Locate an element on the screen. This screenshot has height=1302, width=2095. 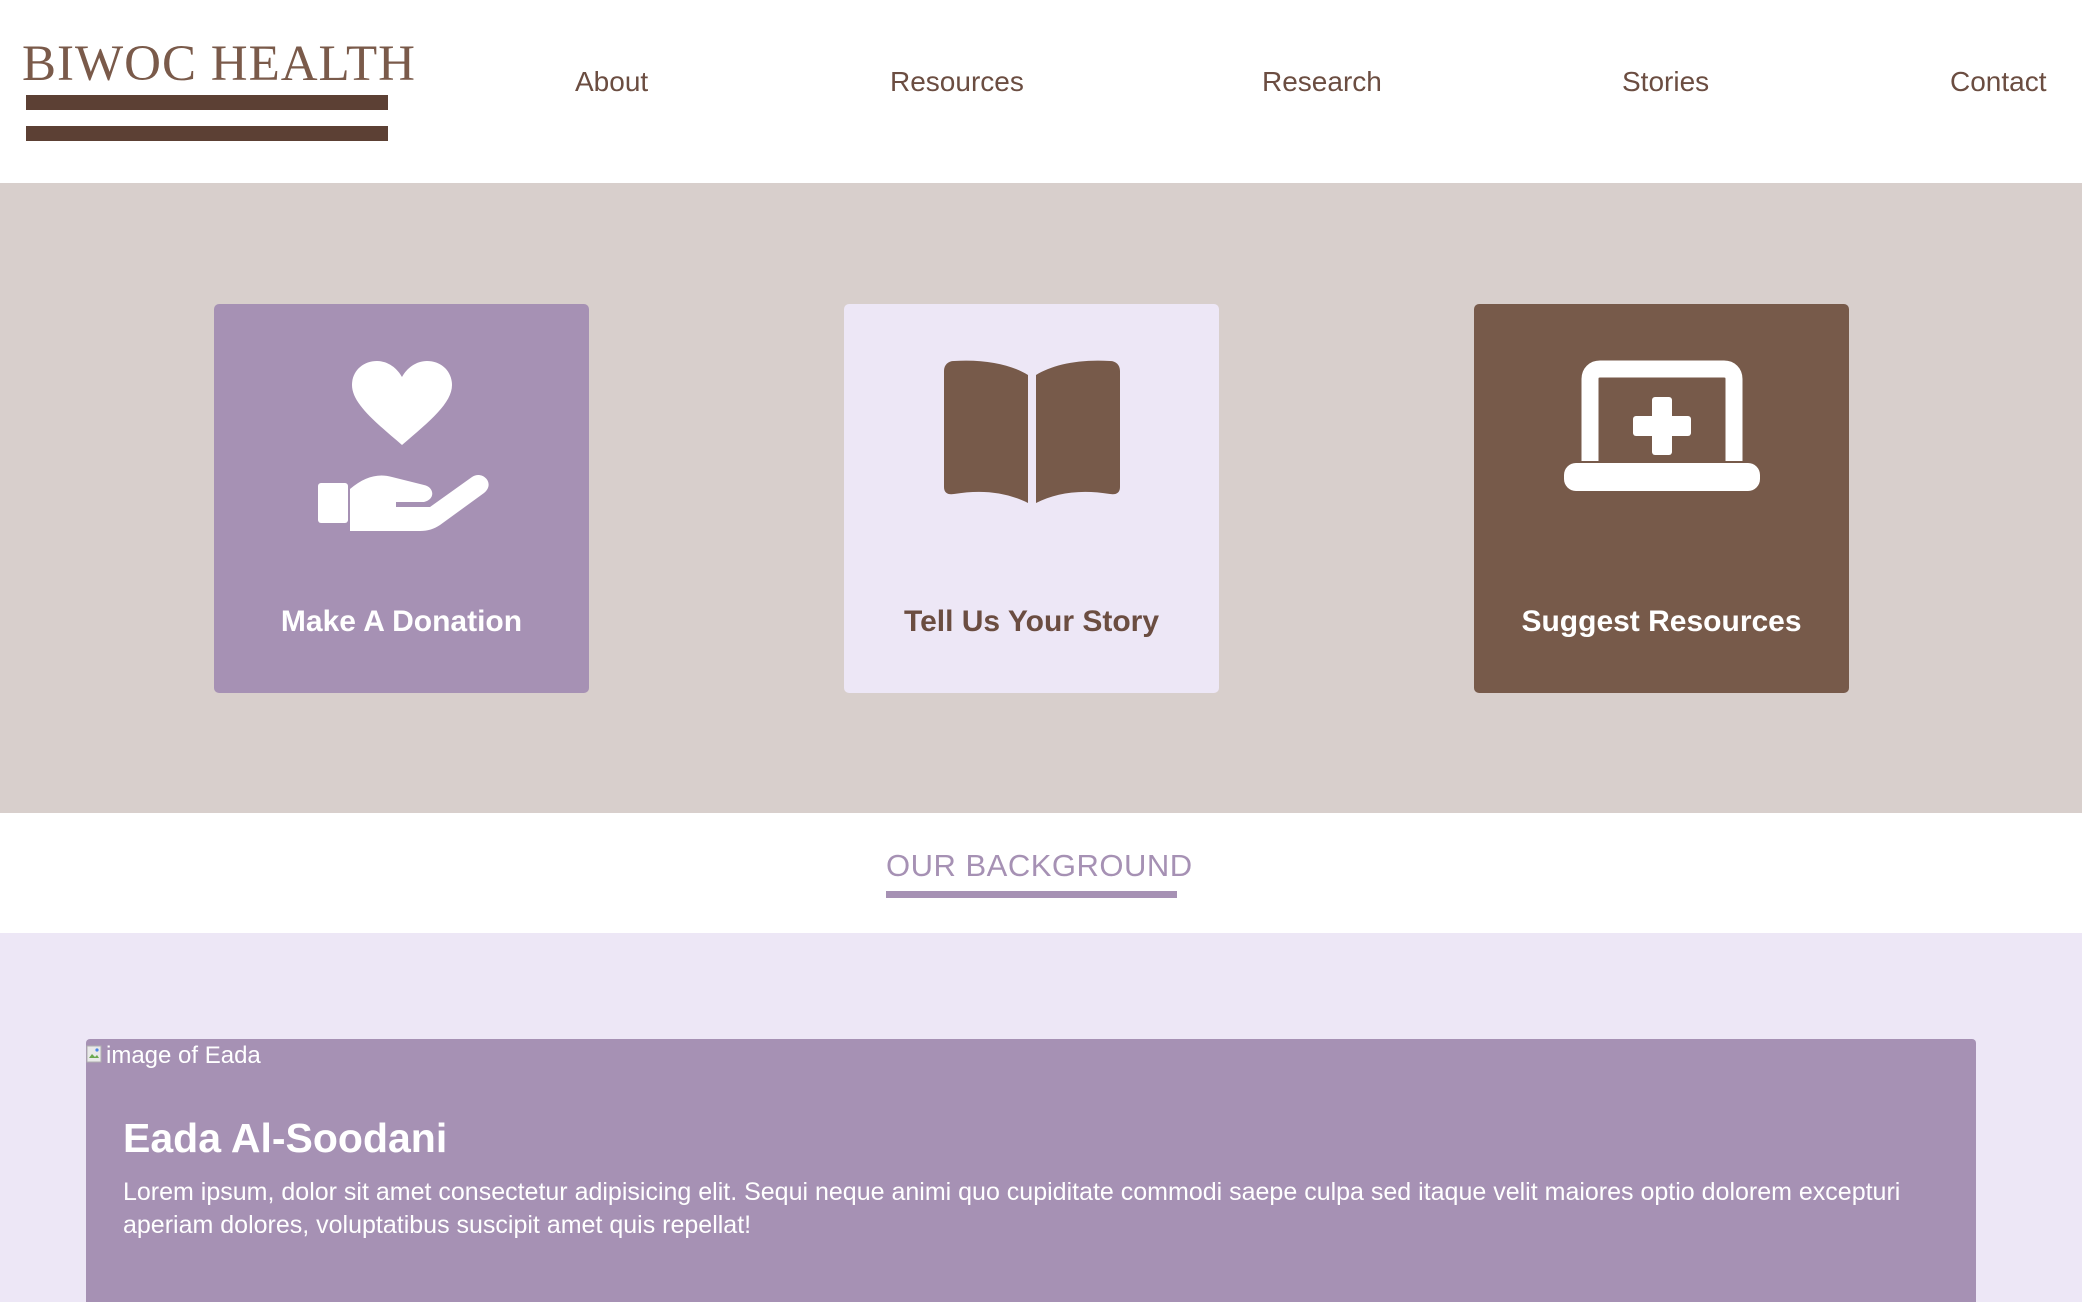
make-donation-label: Make A Donation is located at coordinates (401, 621).